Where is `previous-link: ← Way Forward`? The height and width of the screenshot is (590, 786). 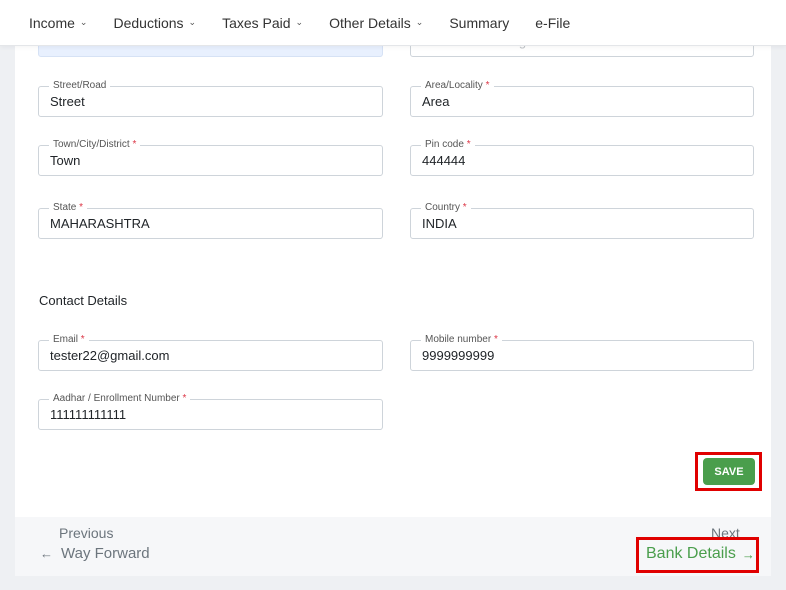
previous-link: ← Way Forward is located at coordinates (95, 553).